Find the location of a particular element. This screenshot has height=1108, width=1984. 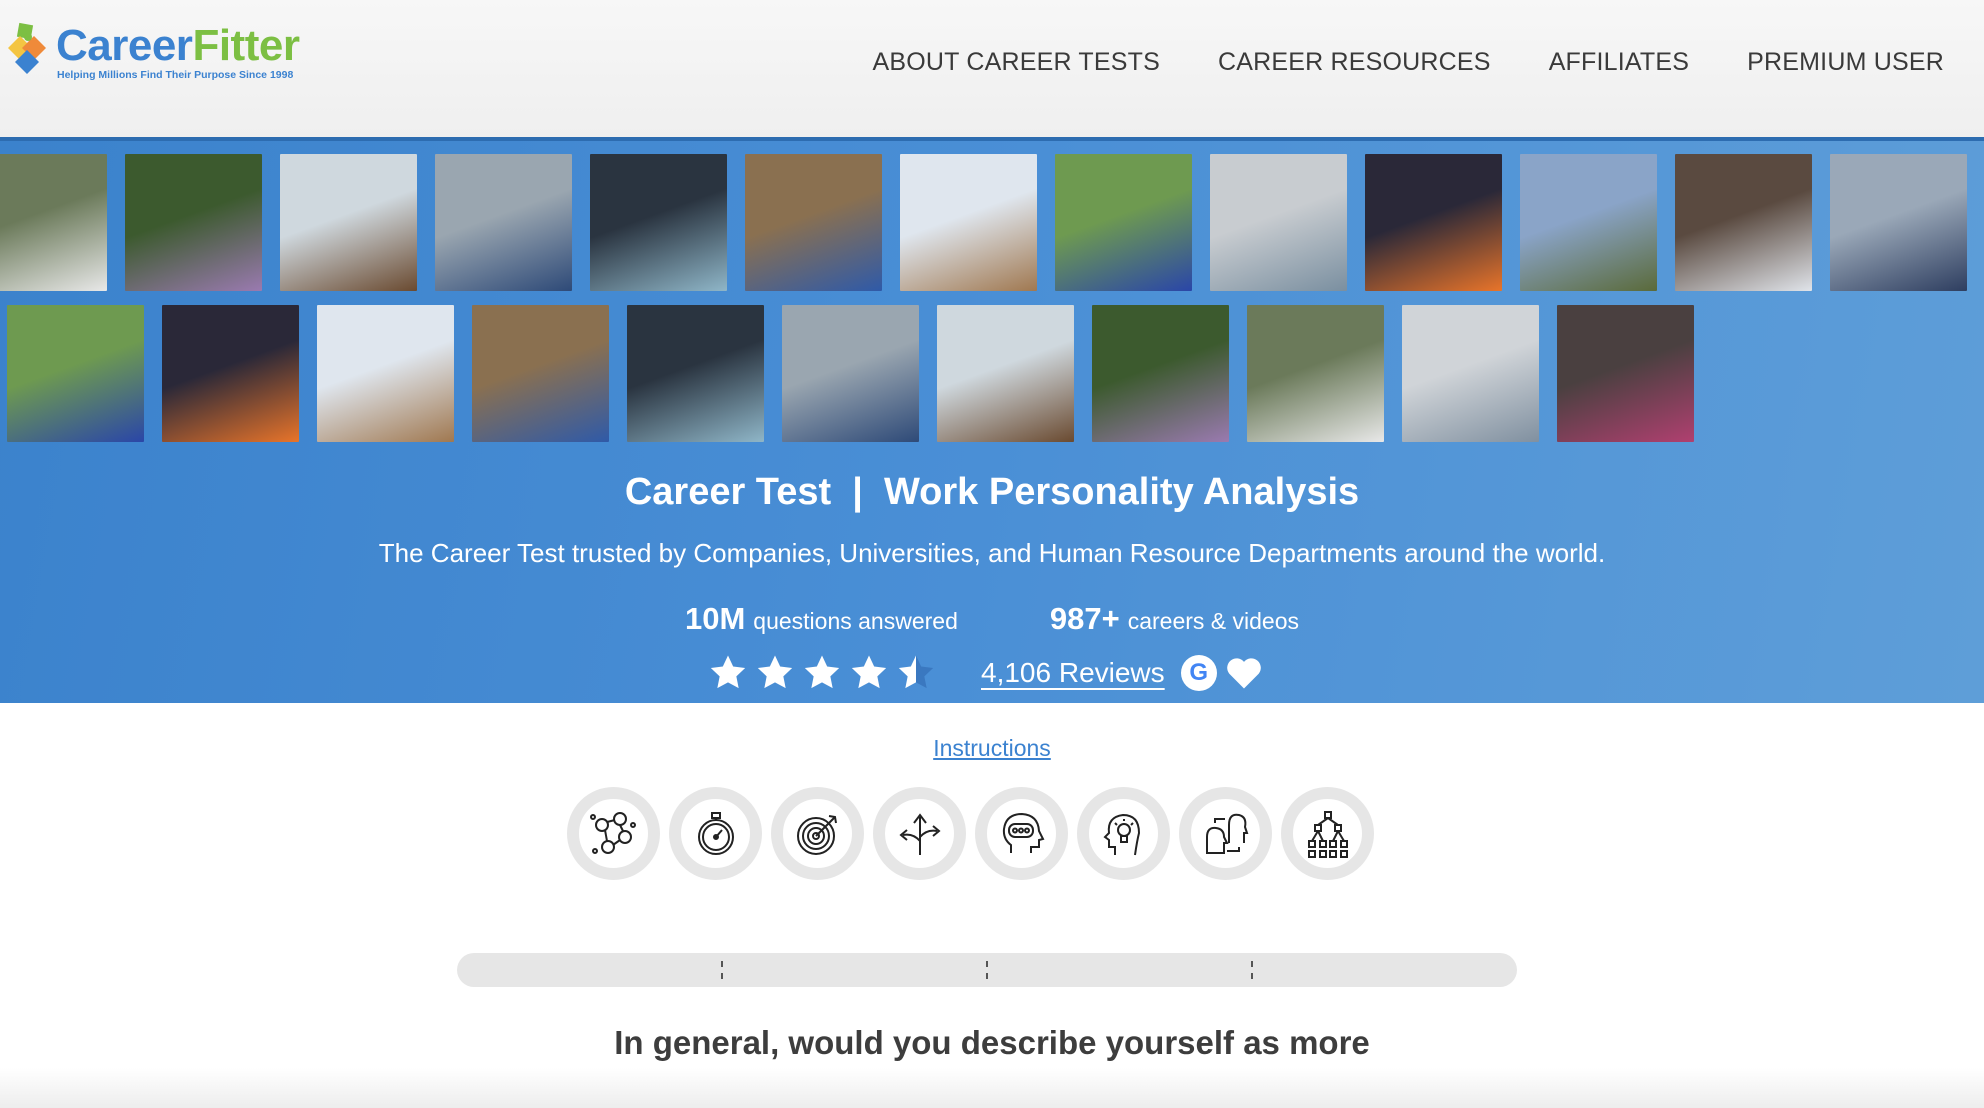

hero-title: Career Test | Work Personality Analysis is located at coordinates (992, 492).